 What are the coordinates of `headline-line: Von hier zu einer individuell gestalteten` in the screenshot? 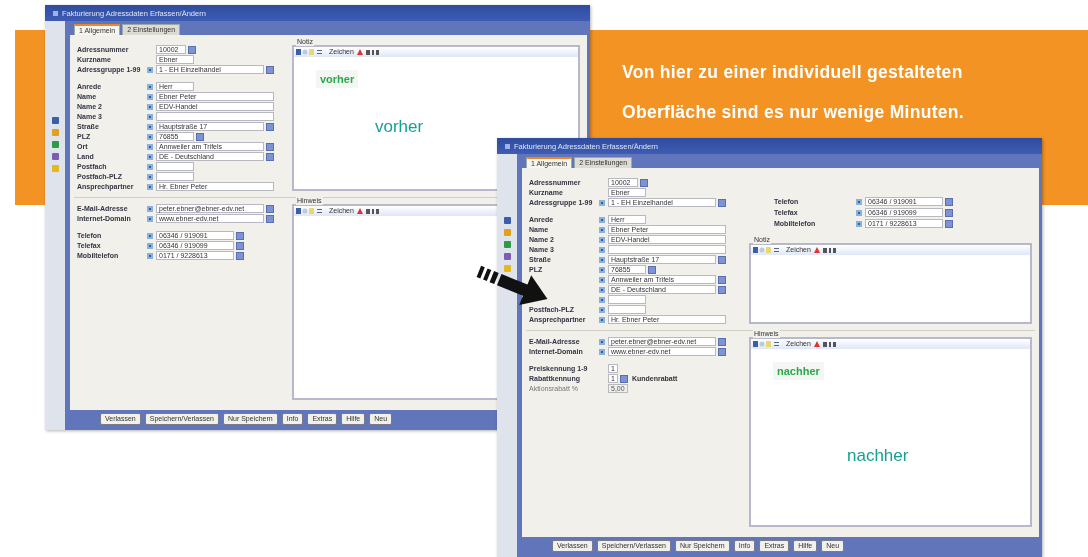 It's located at (793, 72).